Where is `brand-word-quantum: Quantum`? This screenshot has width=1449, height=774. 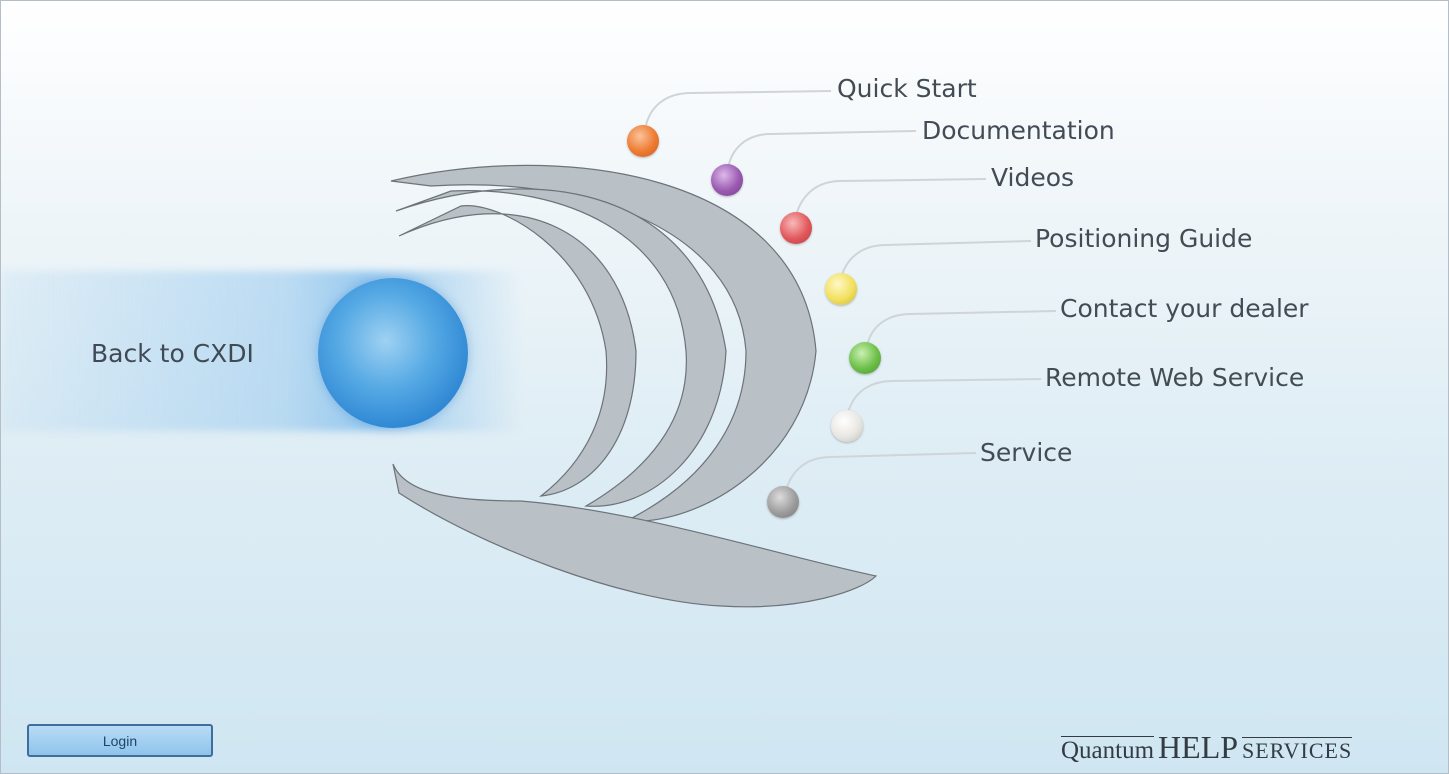 brand-word-quantum: Quantum is located at coordinates (1108, 750).